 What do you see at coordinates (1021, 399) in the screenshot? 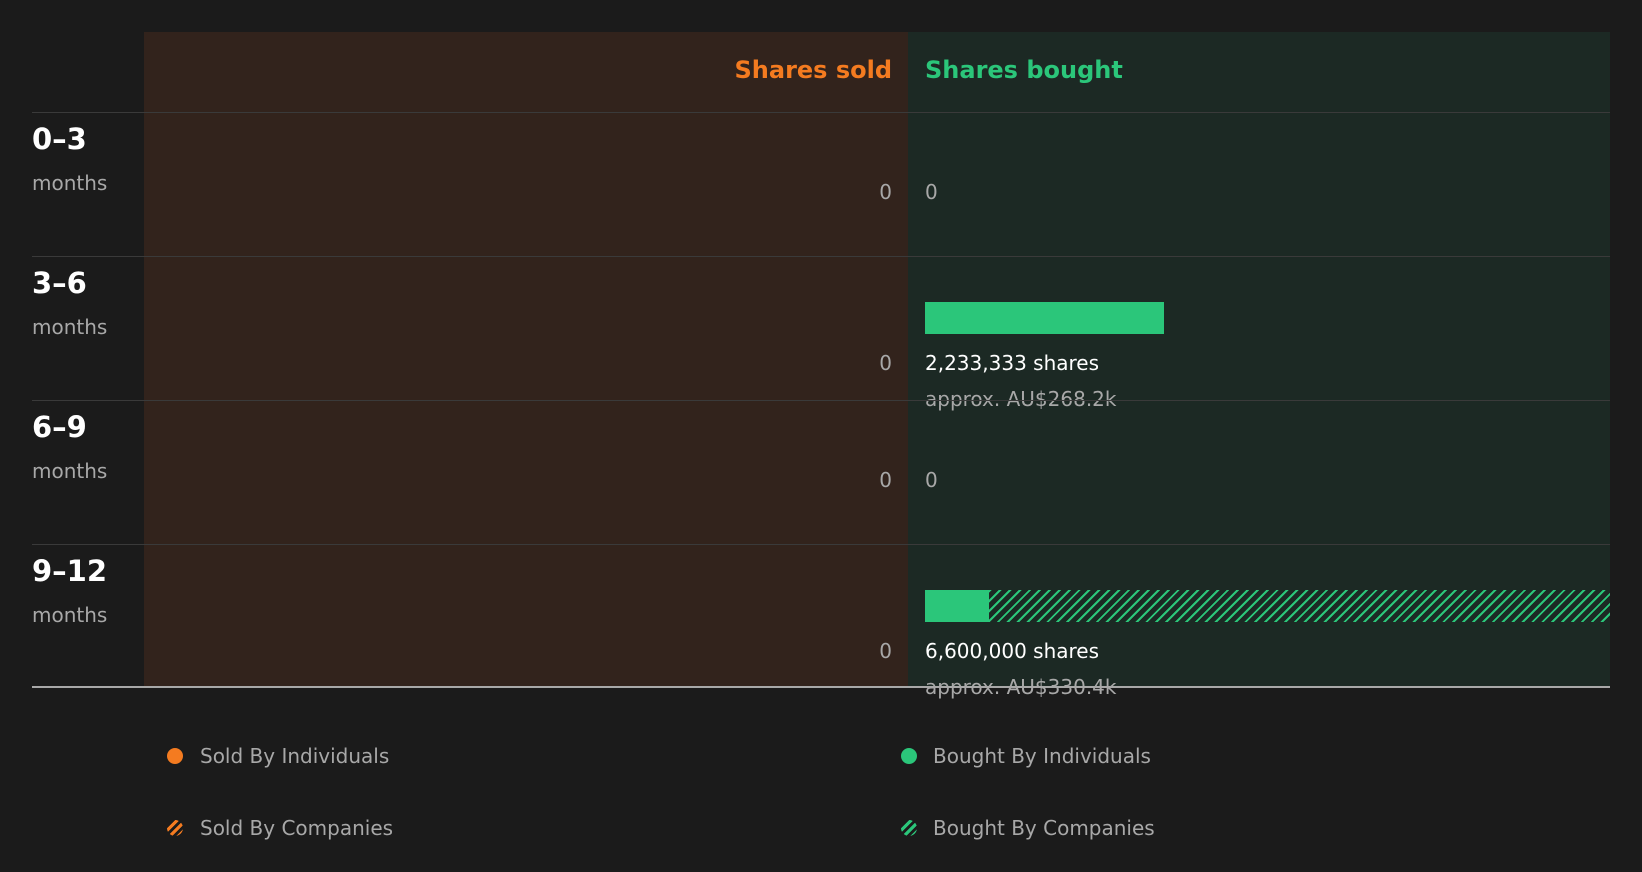
I see `bought-value-approx: approx. AU$268.2k` at bounding box center [1021, 399].